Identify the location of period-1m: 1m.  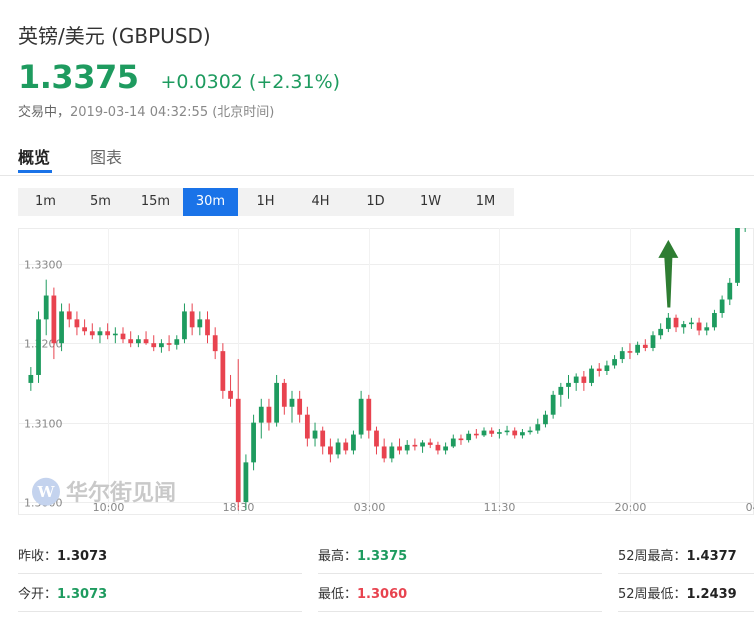
(45, 202).